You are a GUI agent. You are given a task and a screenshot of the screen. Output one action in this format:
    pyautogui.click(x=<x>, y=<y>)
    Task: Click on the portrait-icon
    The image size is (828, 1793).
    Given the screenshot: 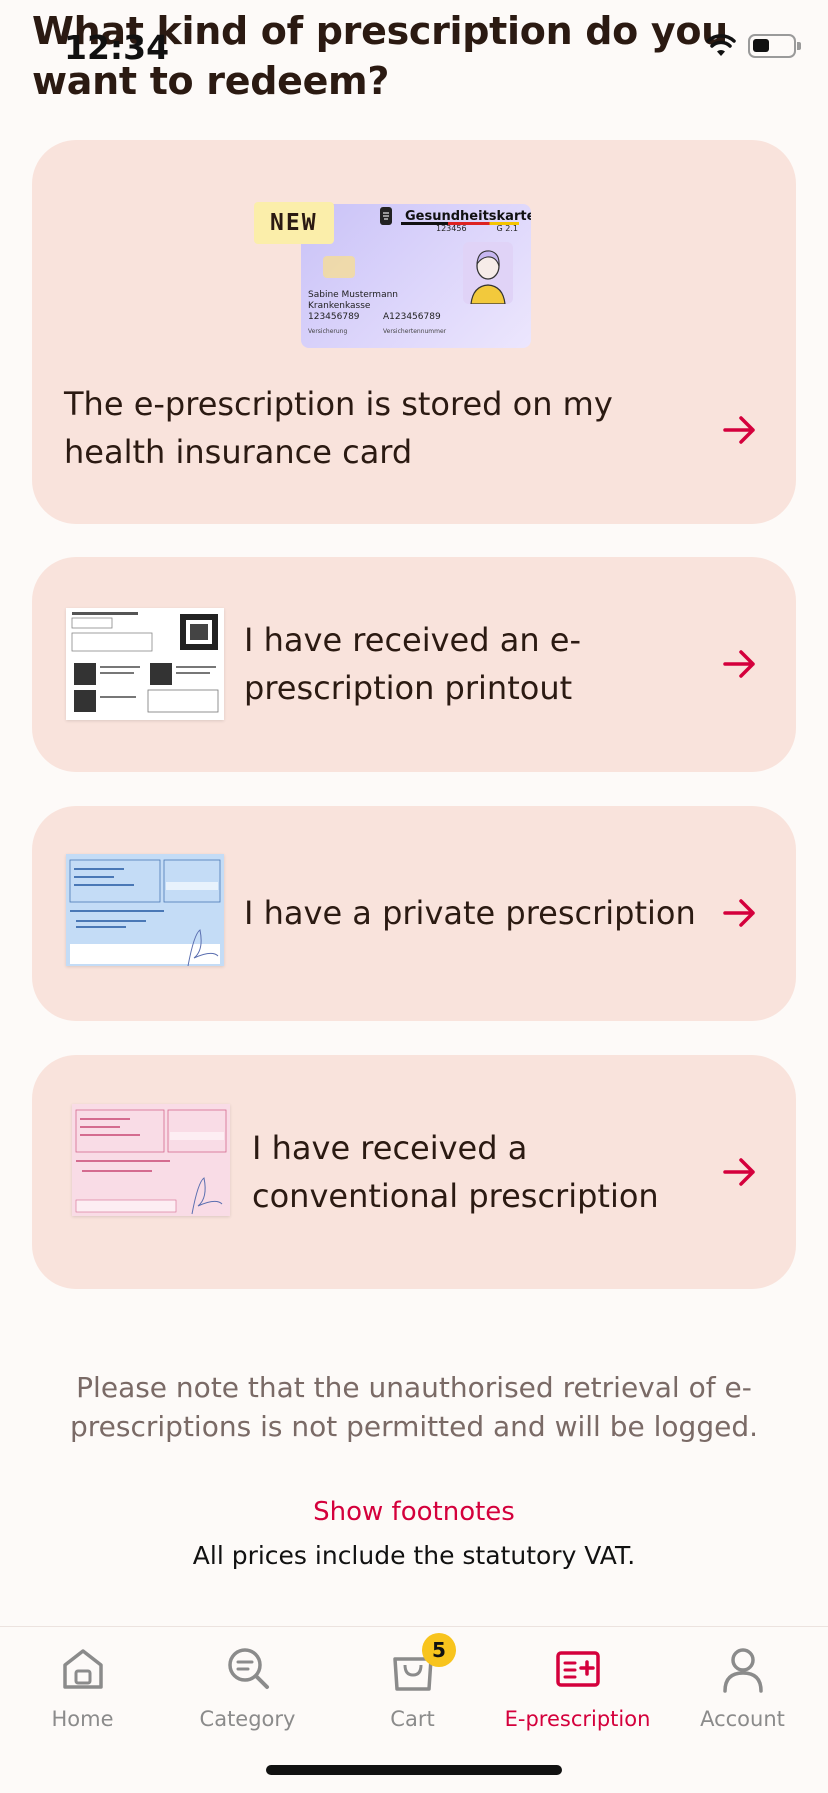 What is the action you would take?
    pyautogui.click(x=488, y=277)
    